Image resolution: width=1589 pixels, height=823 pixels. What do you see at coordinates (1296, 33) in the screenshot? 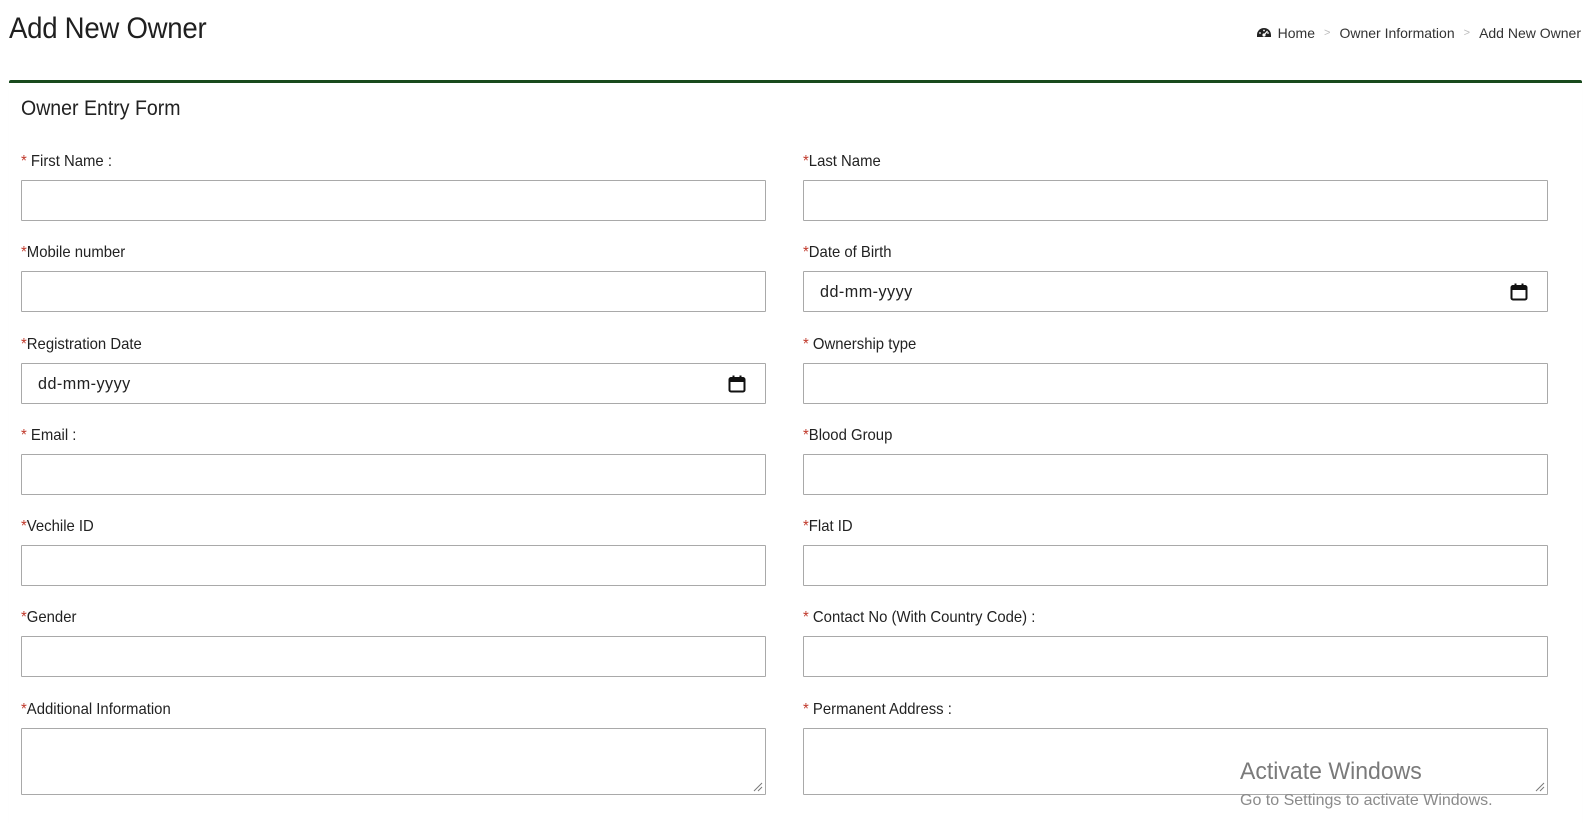
I see `breadcrumb-home: Home` at bounding box center [1296, 33].